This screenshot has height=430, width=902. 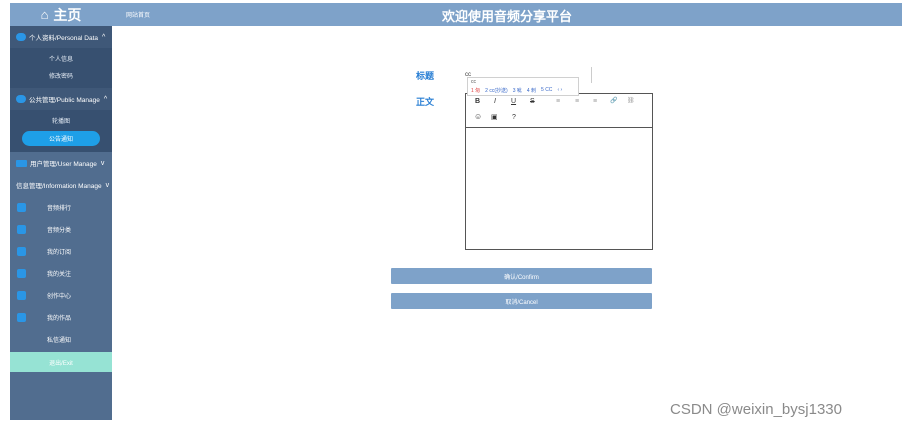 I want to click on help-button: ?, so click(x=514, y=117).